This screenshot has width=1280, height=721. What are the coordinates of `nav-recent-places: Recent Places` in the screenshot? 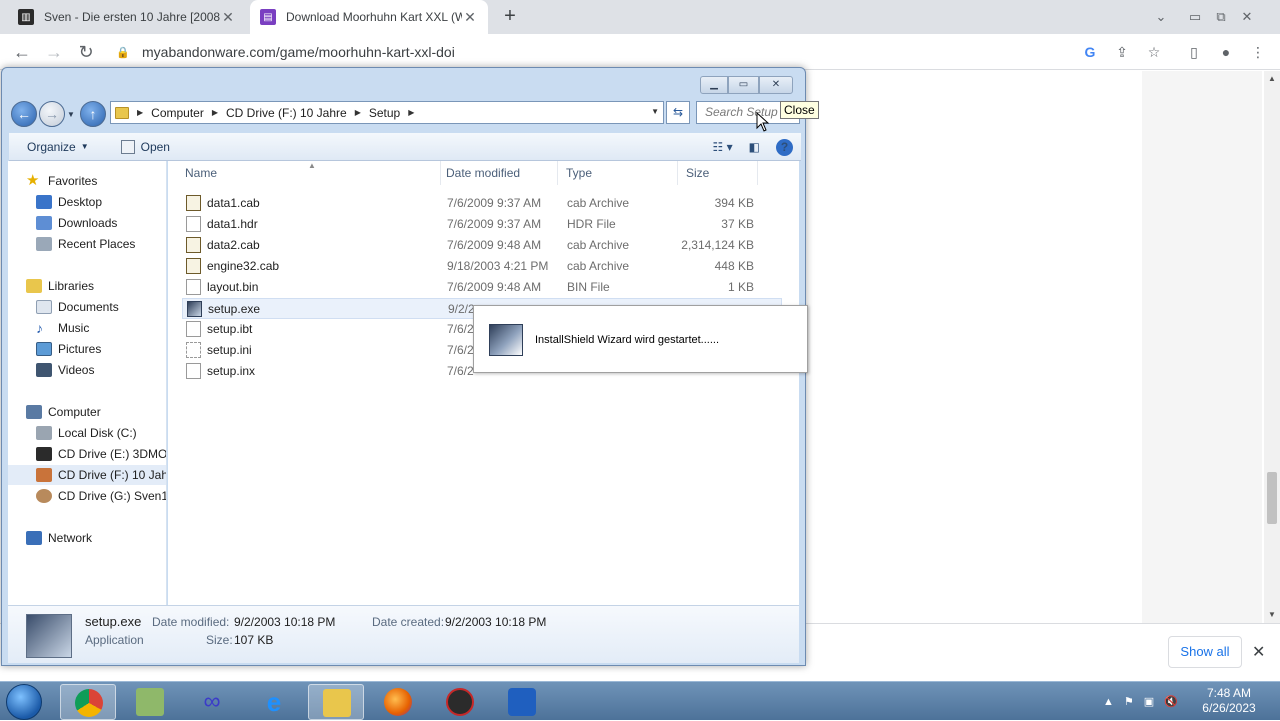 It's located at (101, 244).